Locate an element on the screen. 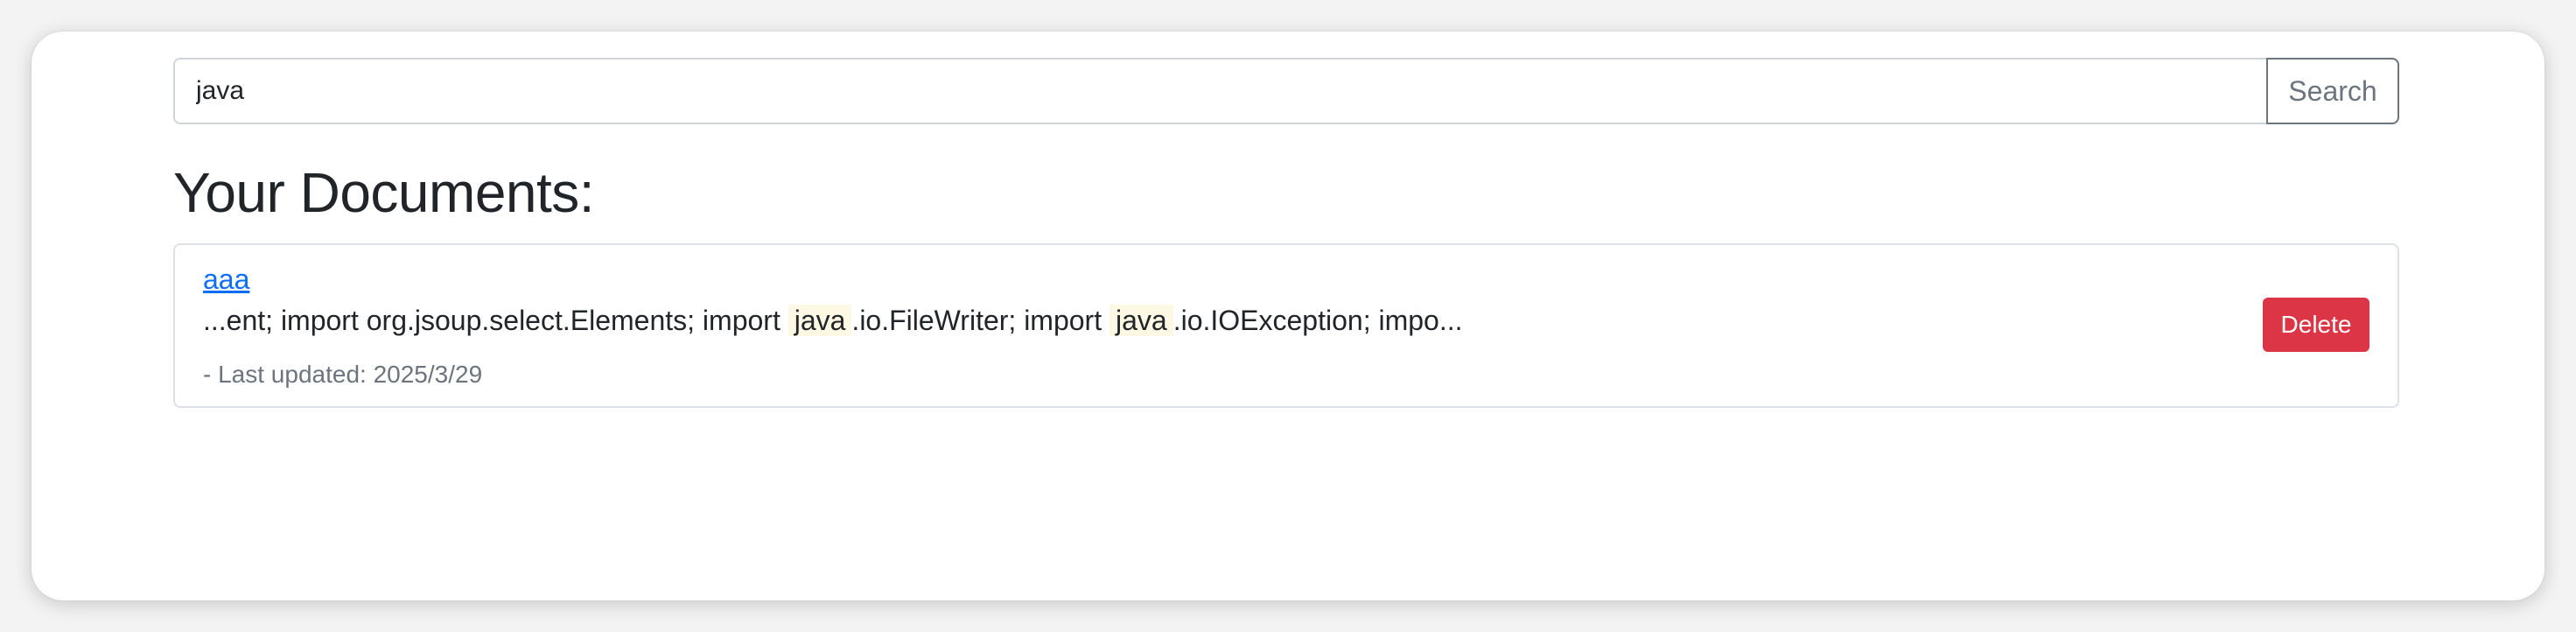  search-input is located at coordinates (1219, 91).